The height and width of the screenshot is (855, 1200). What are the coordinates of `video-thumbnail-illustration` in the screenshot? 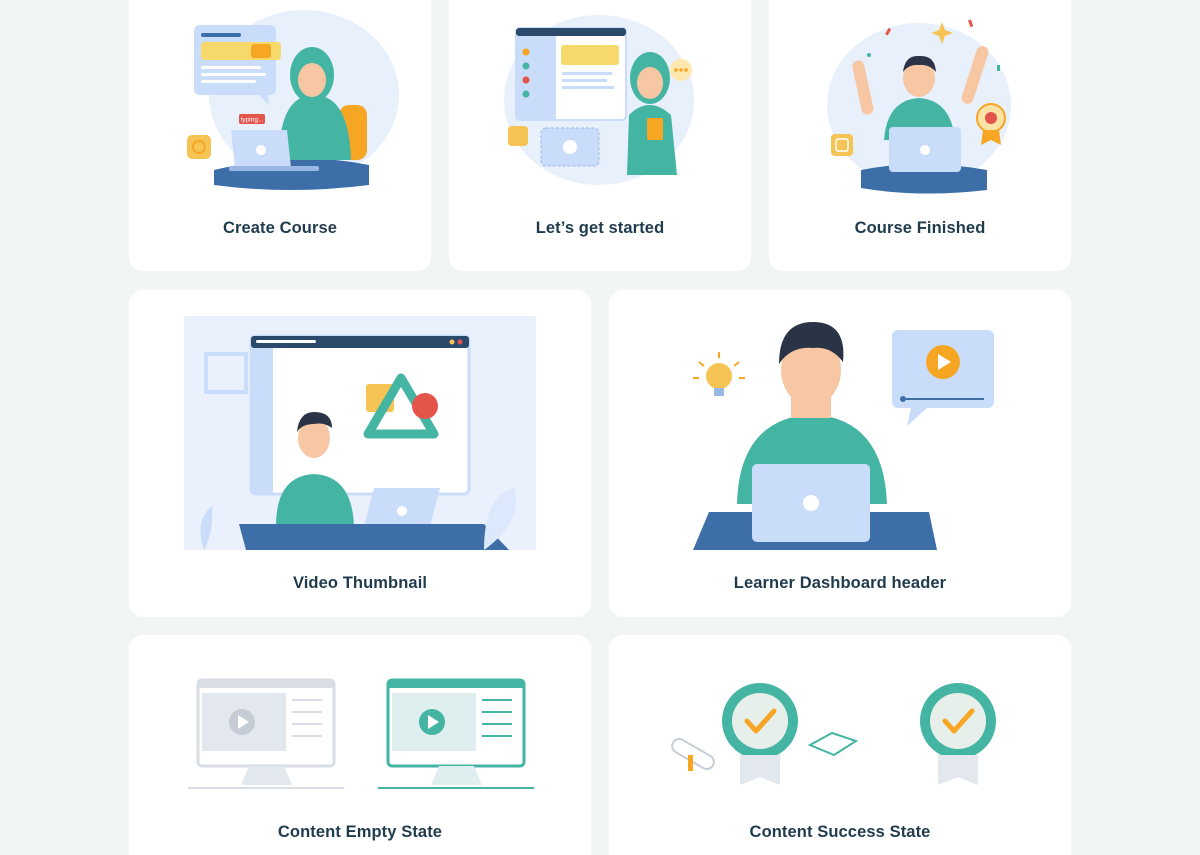 It's located at (360, 433).